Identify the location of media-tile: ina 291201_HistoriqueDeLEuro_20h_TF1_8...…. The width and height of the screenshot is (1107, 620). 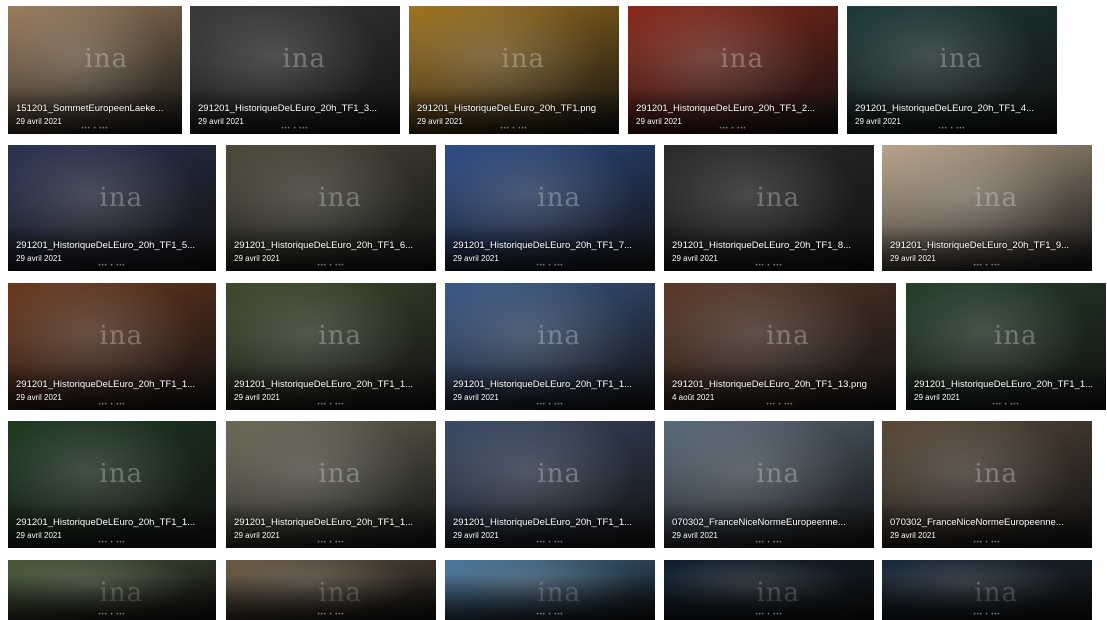
(769, 208).